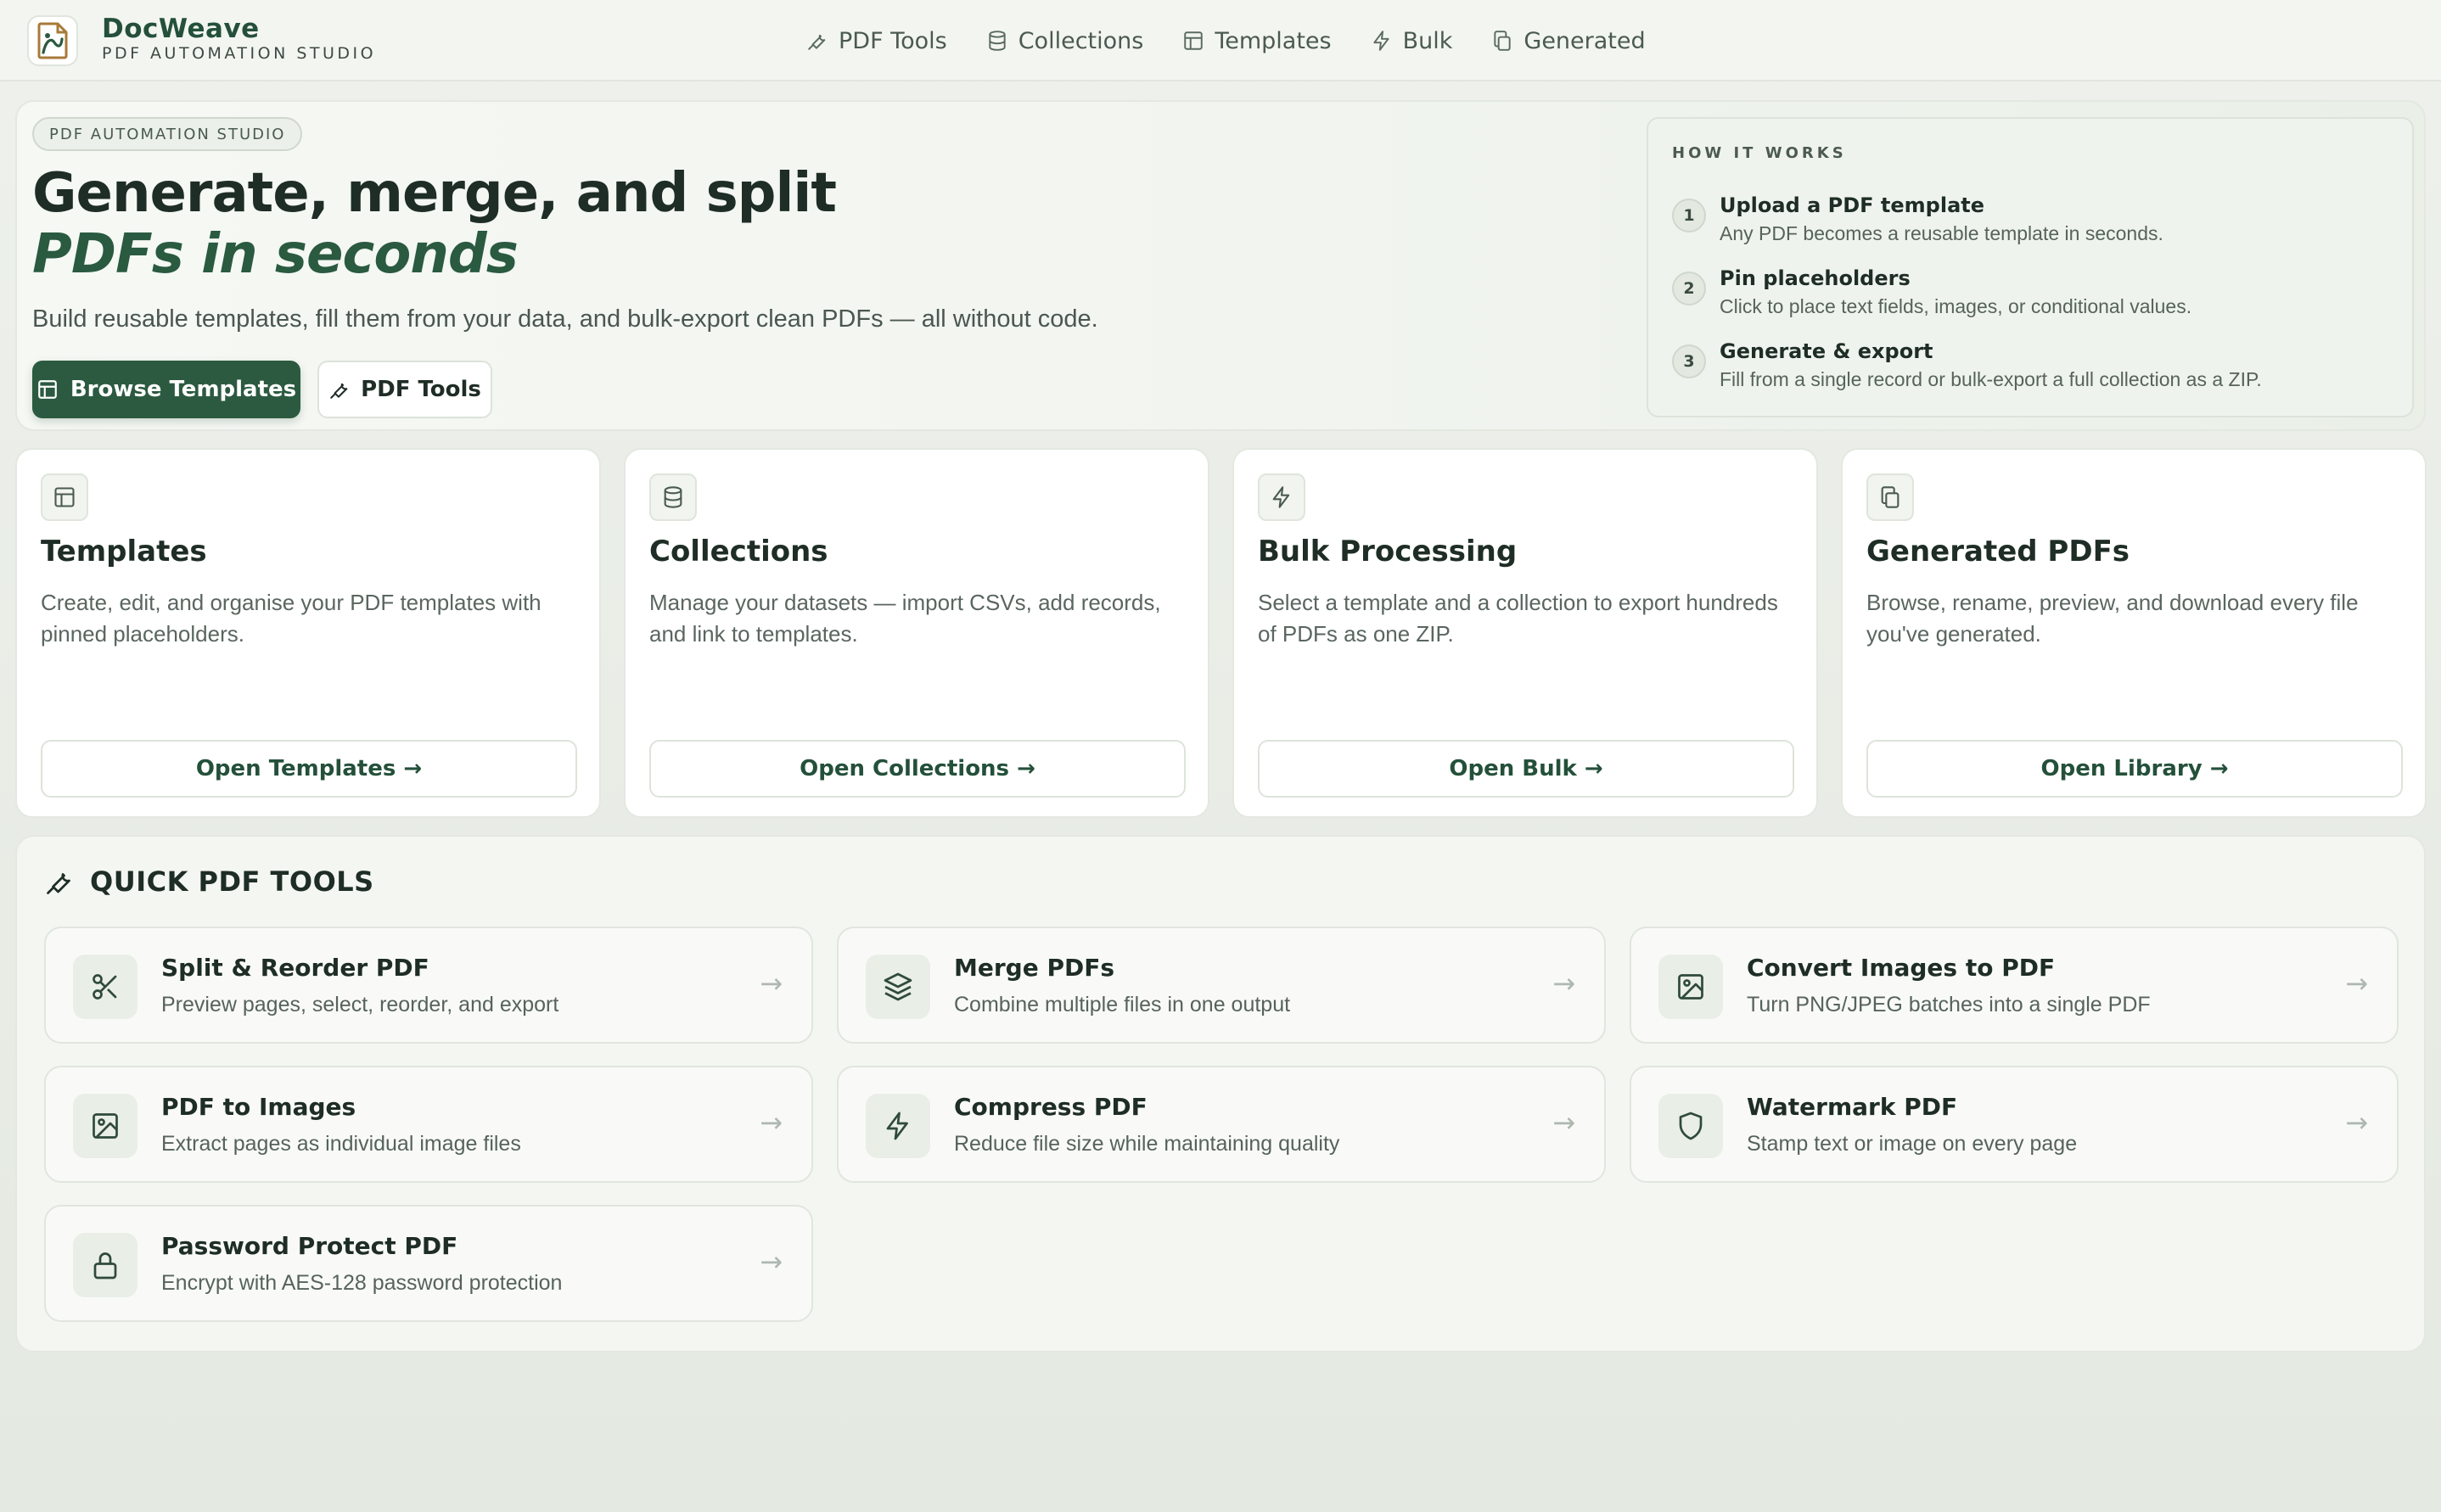 The width and height of the screenshot is (2441, 1512). What do you see at coordinates (918, 769) in the screenshot?
I see `open-collections-button: Open Collections →` at bounding box center [918, 769].